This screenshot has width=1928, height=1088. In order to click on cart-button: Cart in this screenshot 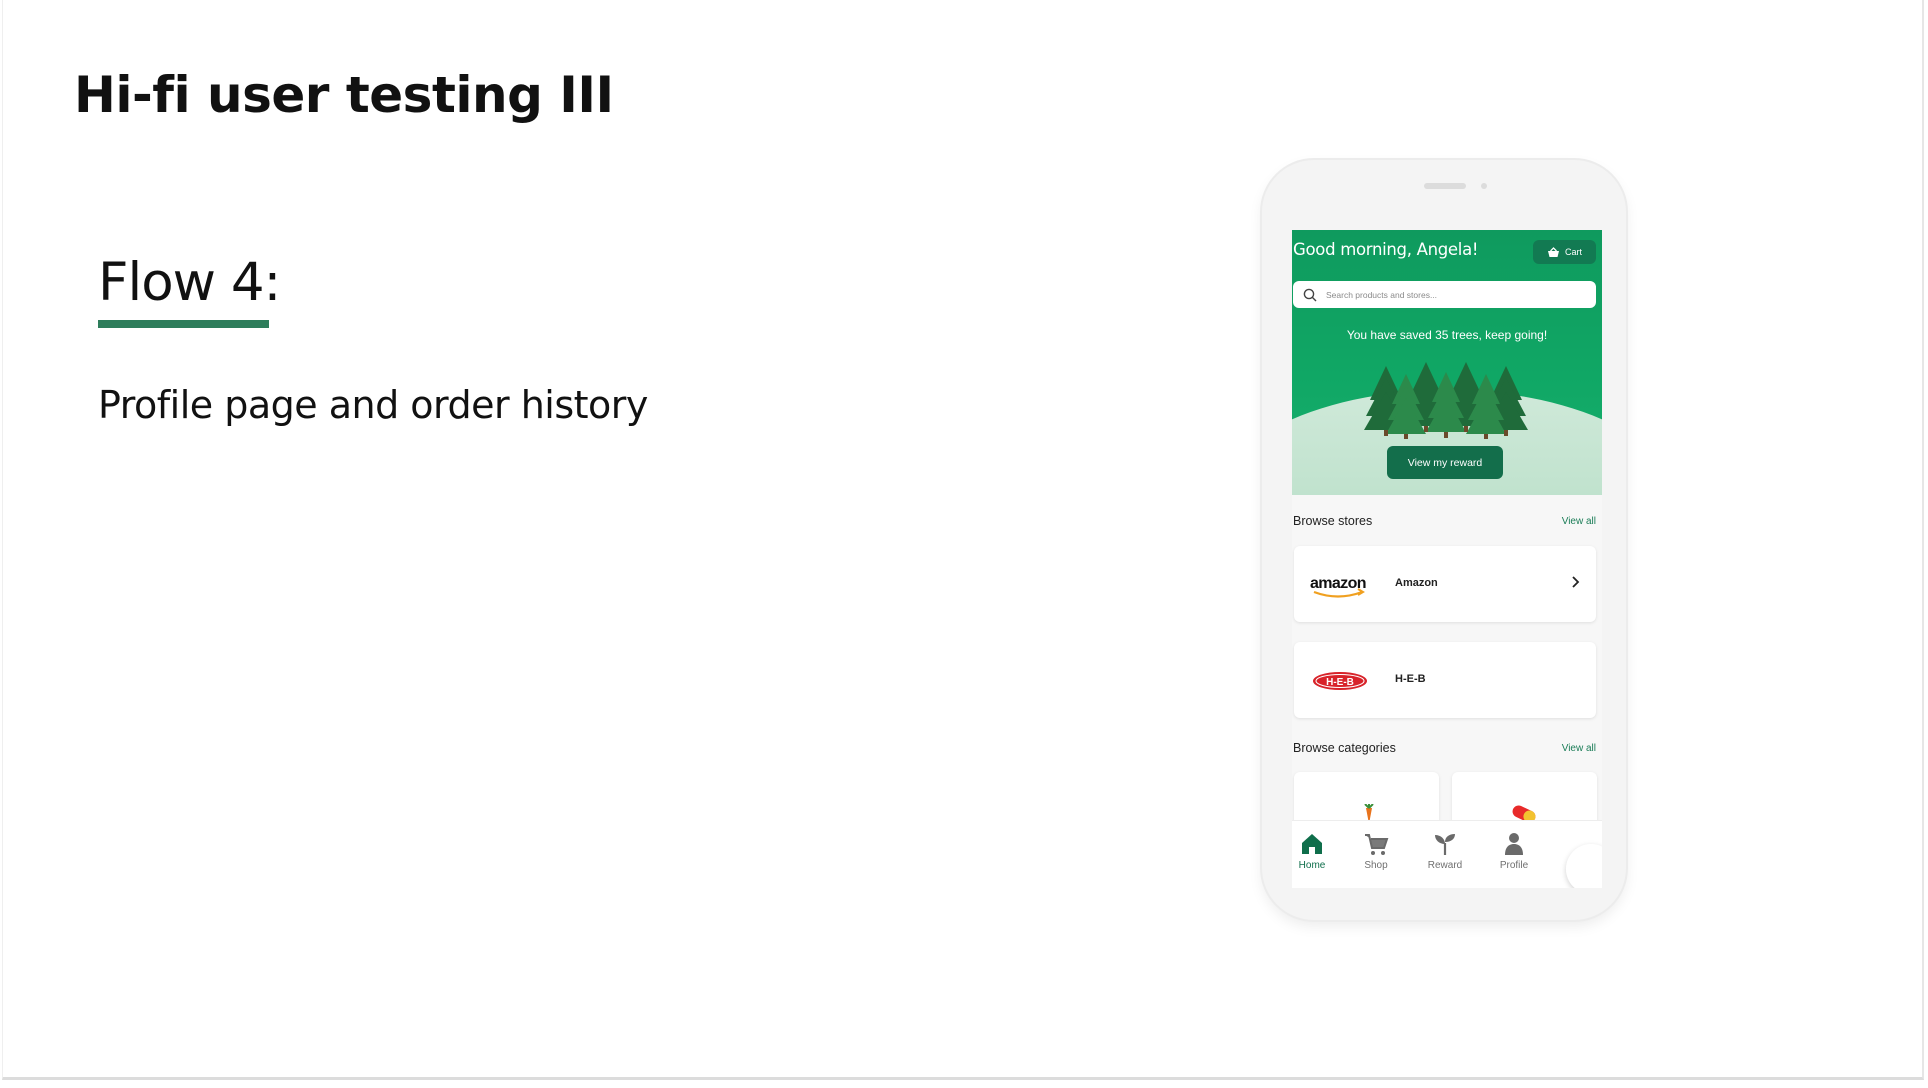, I will do `click(1564, 252)`.